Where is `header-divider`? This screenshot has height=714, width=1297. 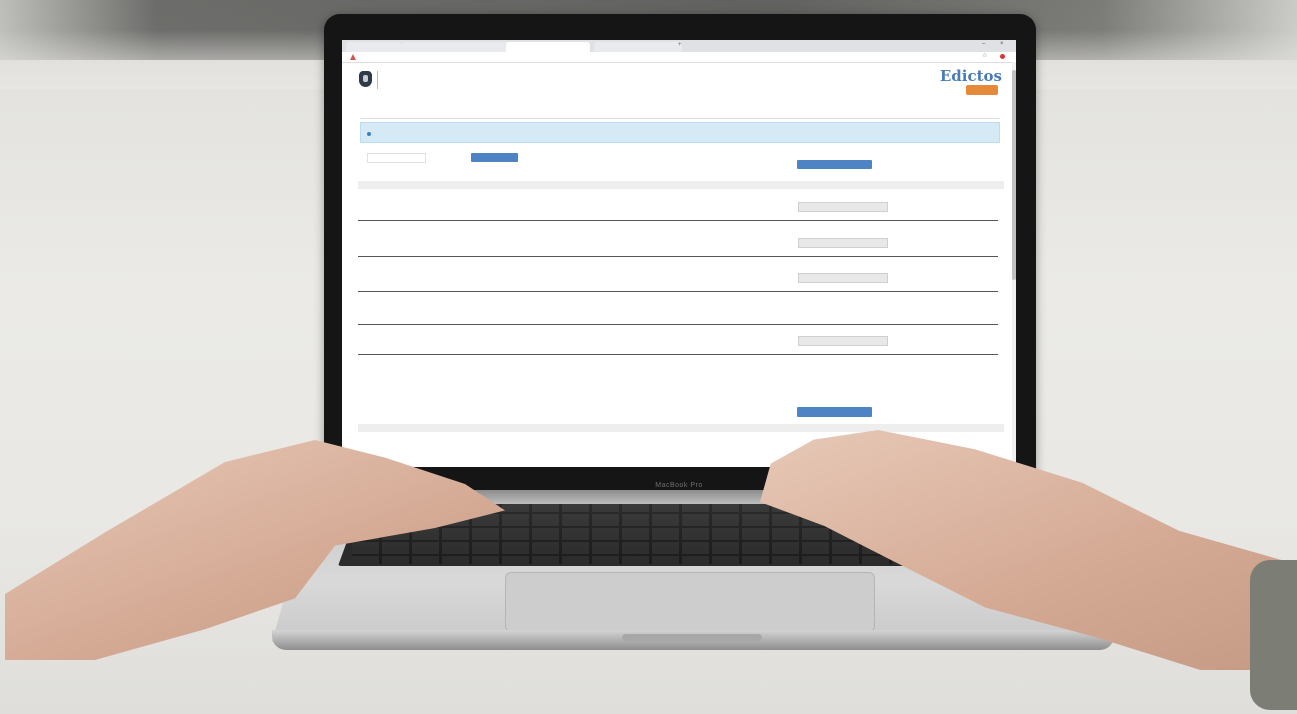
header-divider is located at coordinates (377, 80).